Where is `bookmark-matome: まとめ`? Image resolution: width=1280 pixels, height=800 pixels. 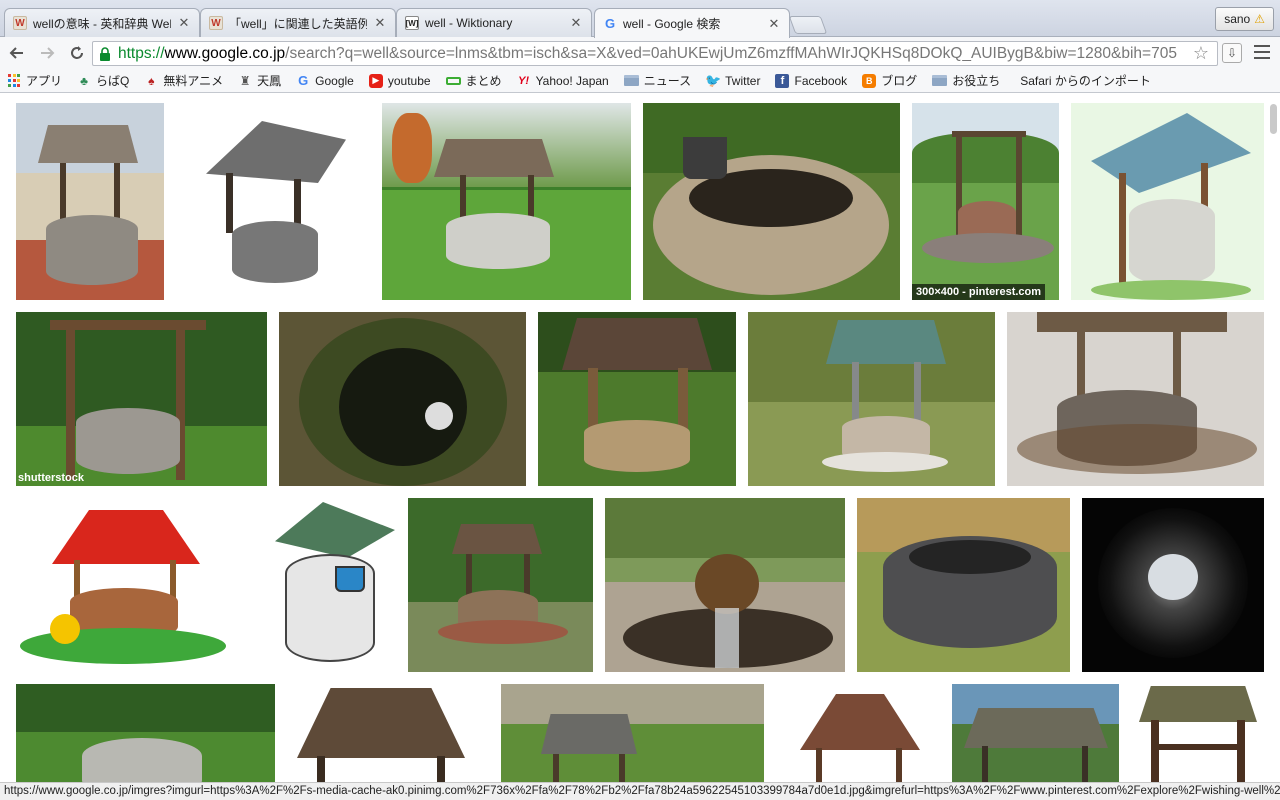 bookmark-matome: まとめ is located at coordinates (473, 80).